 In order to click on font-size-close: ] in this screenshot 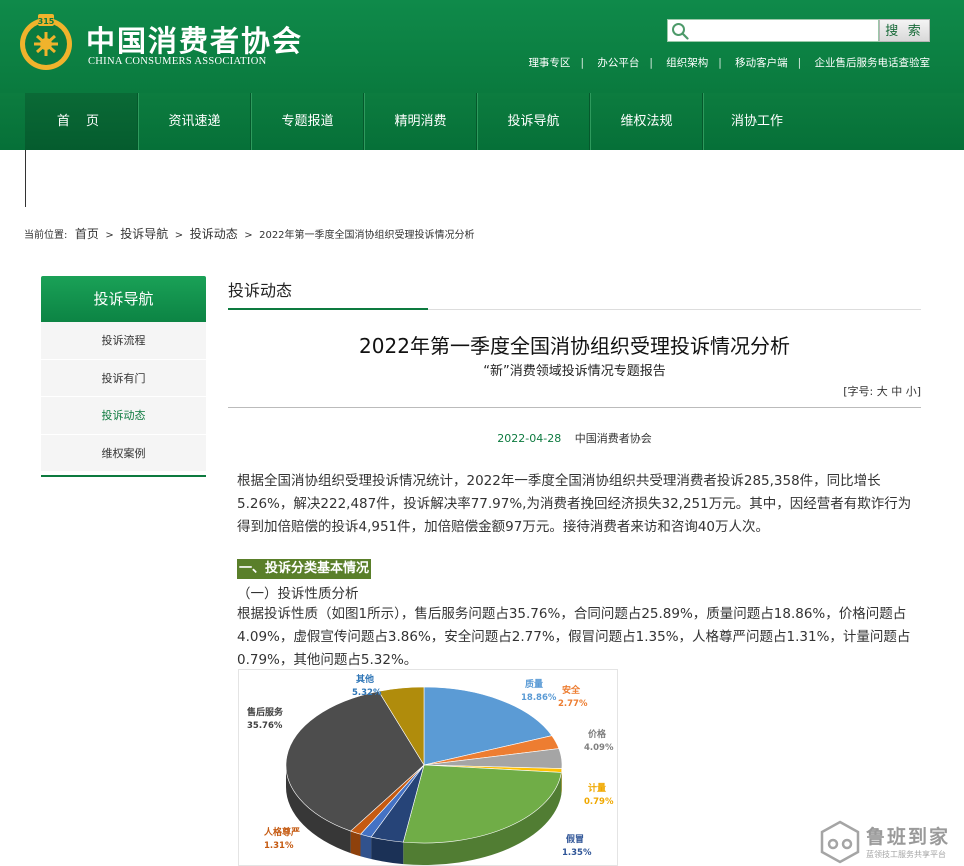, I will do `click(918, 391)`.